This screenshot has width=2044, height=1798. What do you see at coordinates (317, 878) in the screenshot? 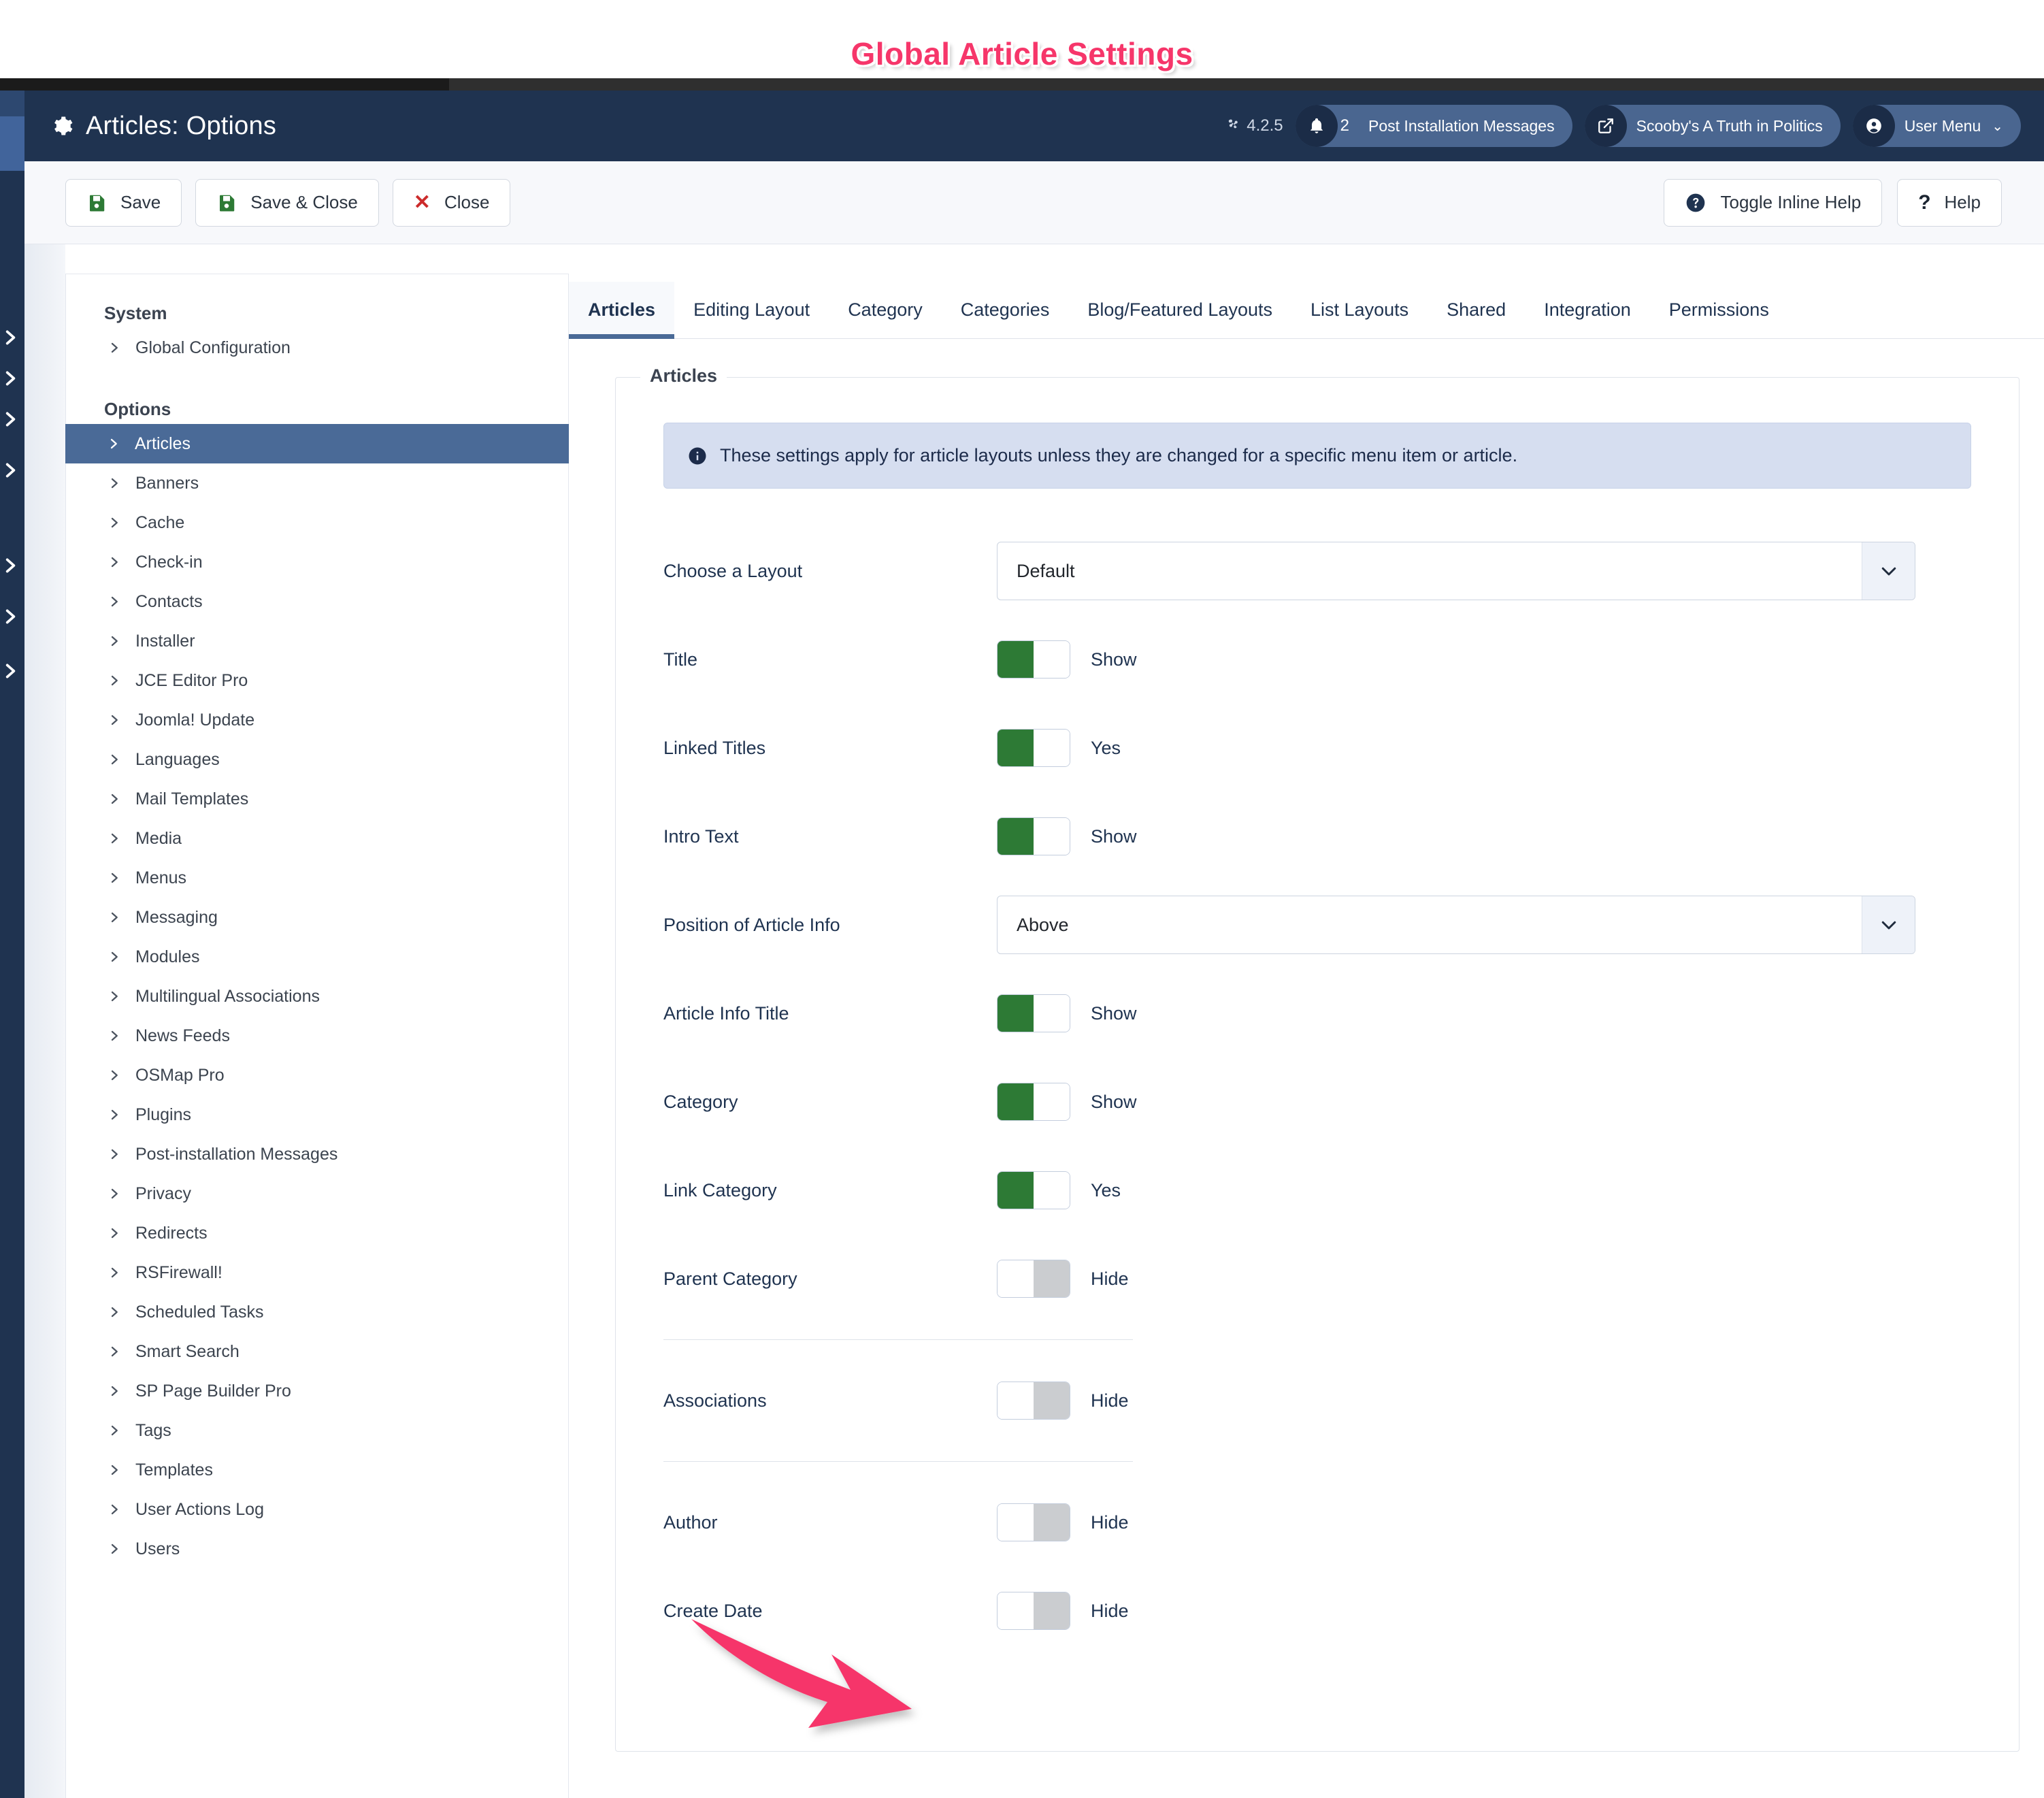
I see `sidebar-item-menus: Menus` at bounding box center [317, 878].